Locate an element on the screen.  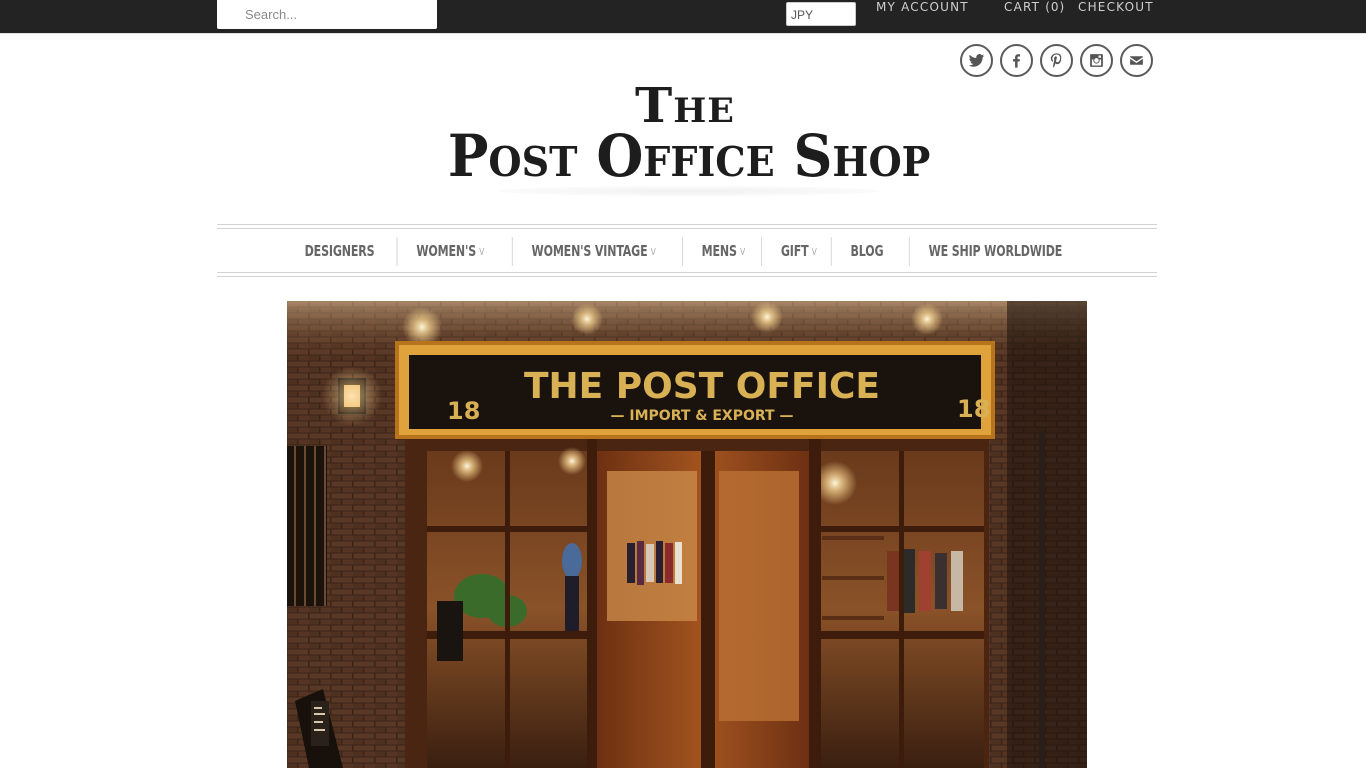
logo-shadow is located at coordinates (690, 191).